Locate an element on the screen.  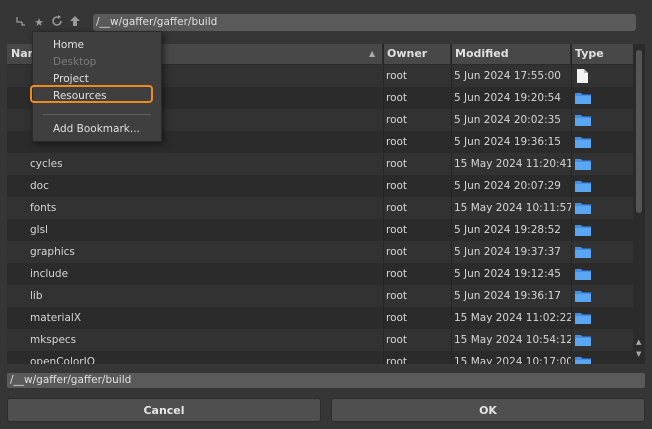
table-row: cycles root 15 May 2024 11:20:41 is located at coordinates (320, 164).